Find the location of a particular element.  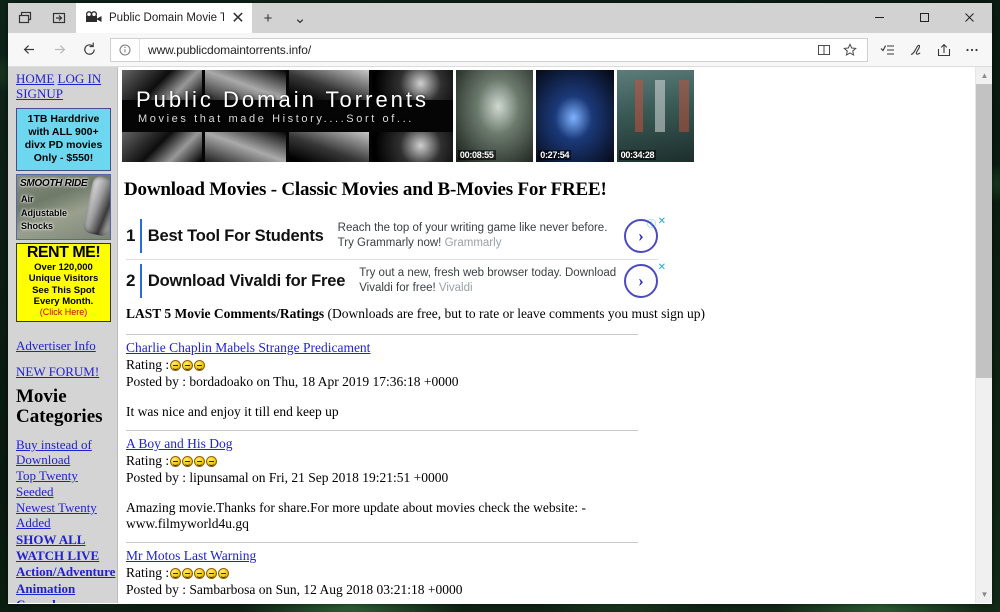

reading-view-icon is located at coordinates (824, 50).